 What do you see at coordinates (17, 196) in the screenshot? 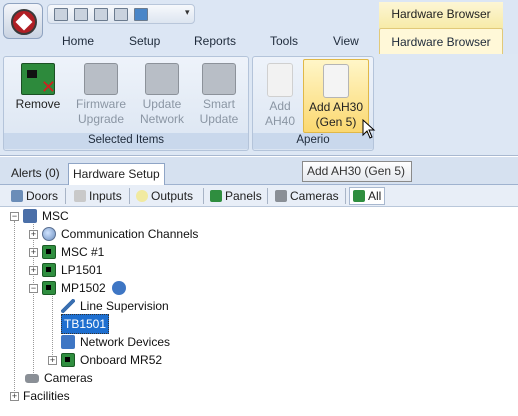
I see `door-icon` at bounding box center [17, 196].